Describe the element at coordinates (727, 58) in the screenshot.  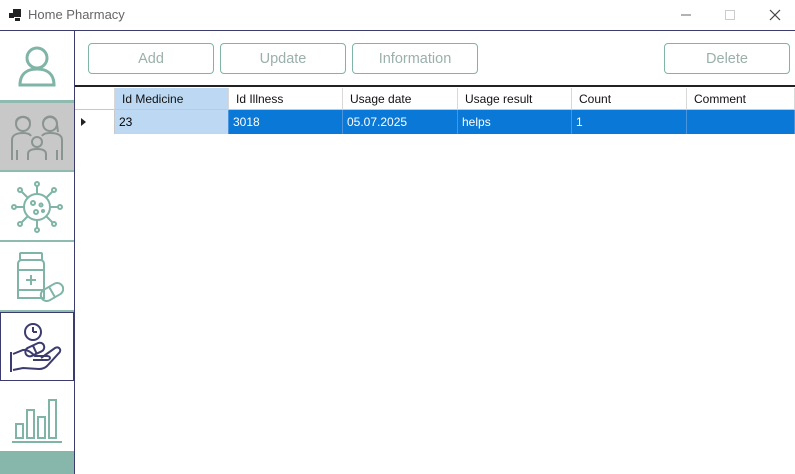
I see `delete-button: Delete` at that location.